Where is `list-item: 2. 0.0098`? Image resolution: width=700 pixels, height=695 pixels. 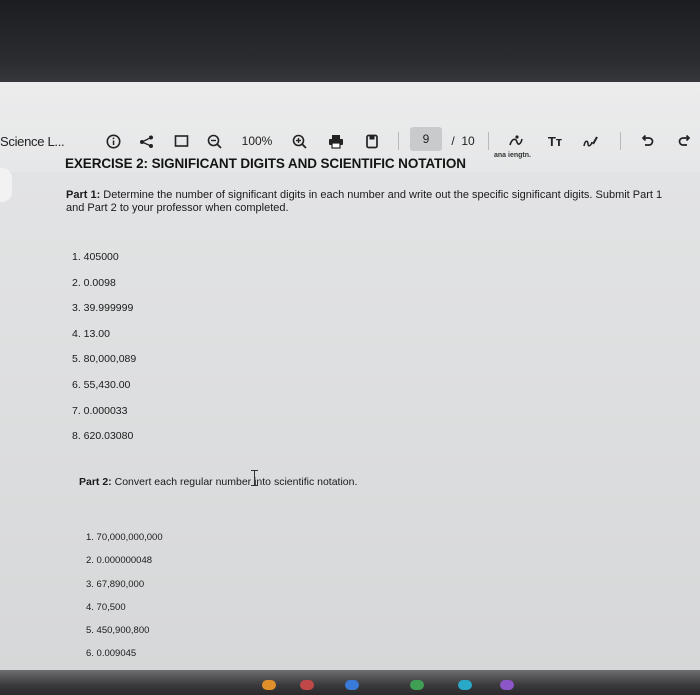 list-item: 2. 0.0098 is located at coordinates (94, 282).